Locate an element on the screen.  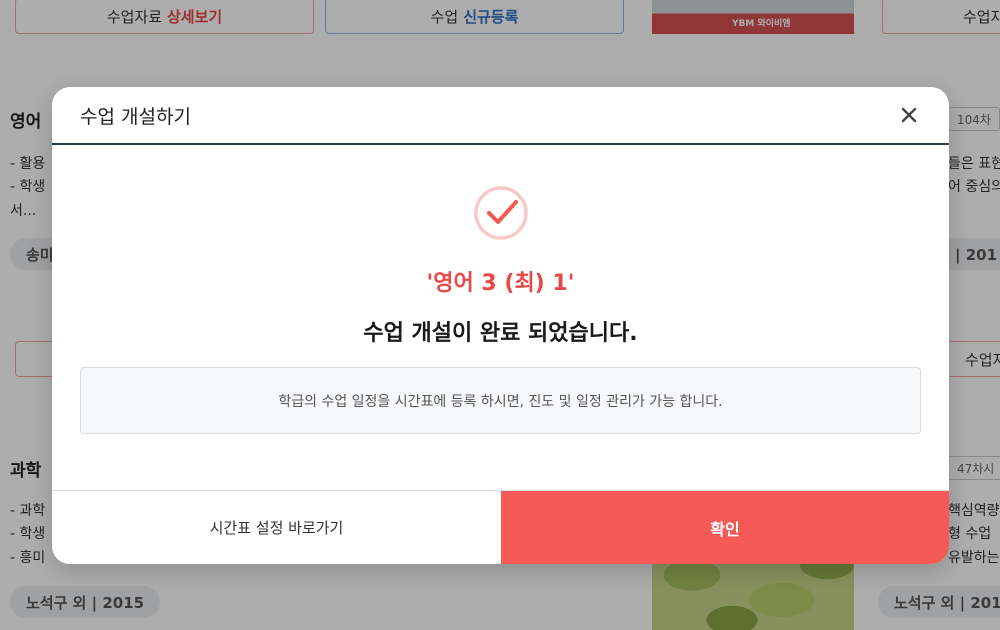
modal-footer: 시간표 설정 바로가기 확인 is located at coordinates (500, 527).